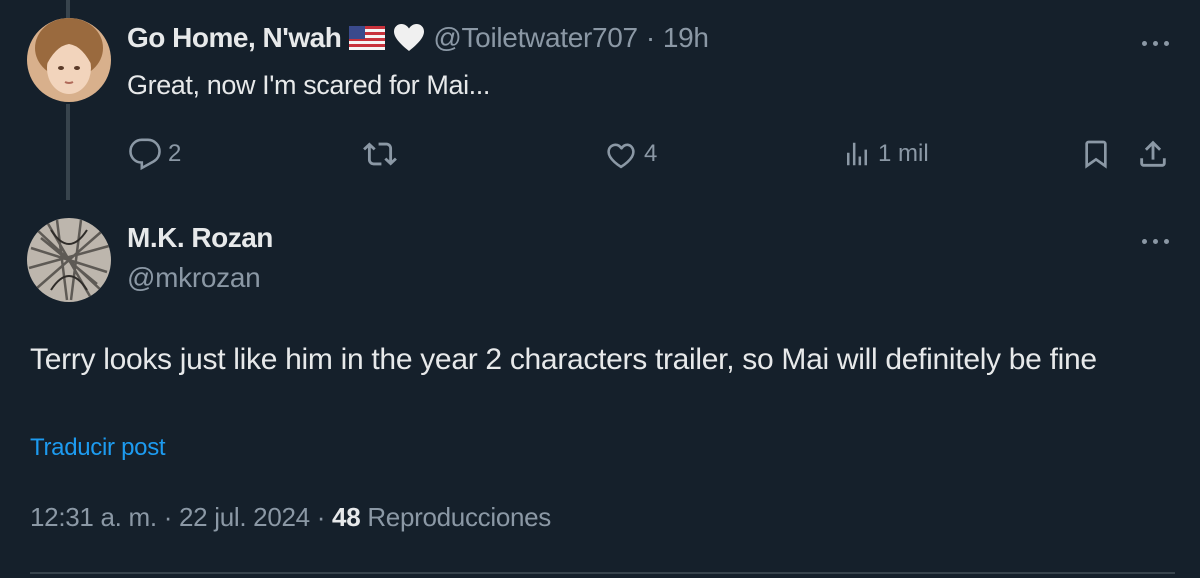  Describe the element at coordinates (177, 517) in the screenshot. I see `tweet-timestamp: 12:31 a. m. · 22 jul. 2024 ·` at that location.